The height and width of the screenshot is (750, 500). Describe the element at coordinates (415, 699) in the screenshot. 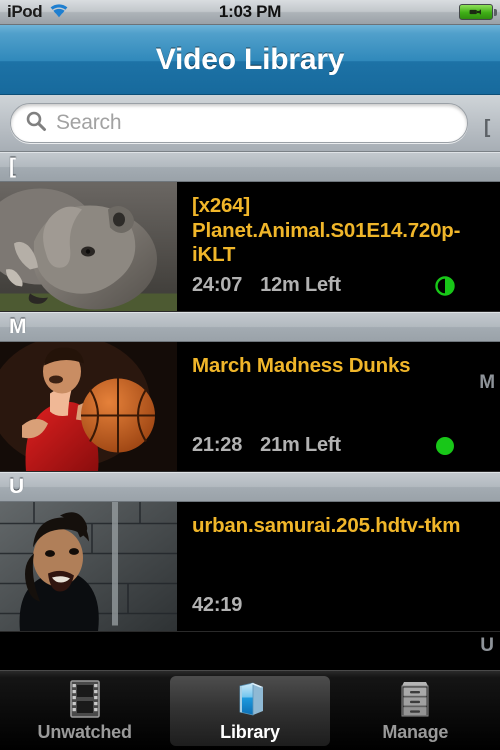

I see `file-cabinet-icon` at that location.